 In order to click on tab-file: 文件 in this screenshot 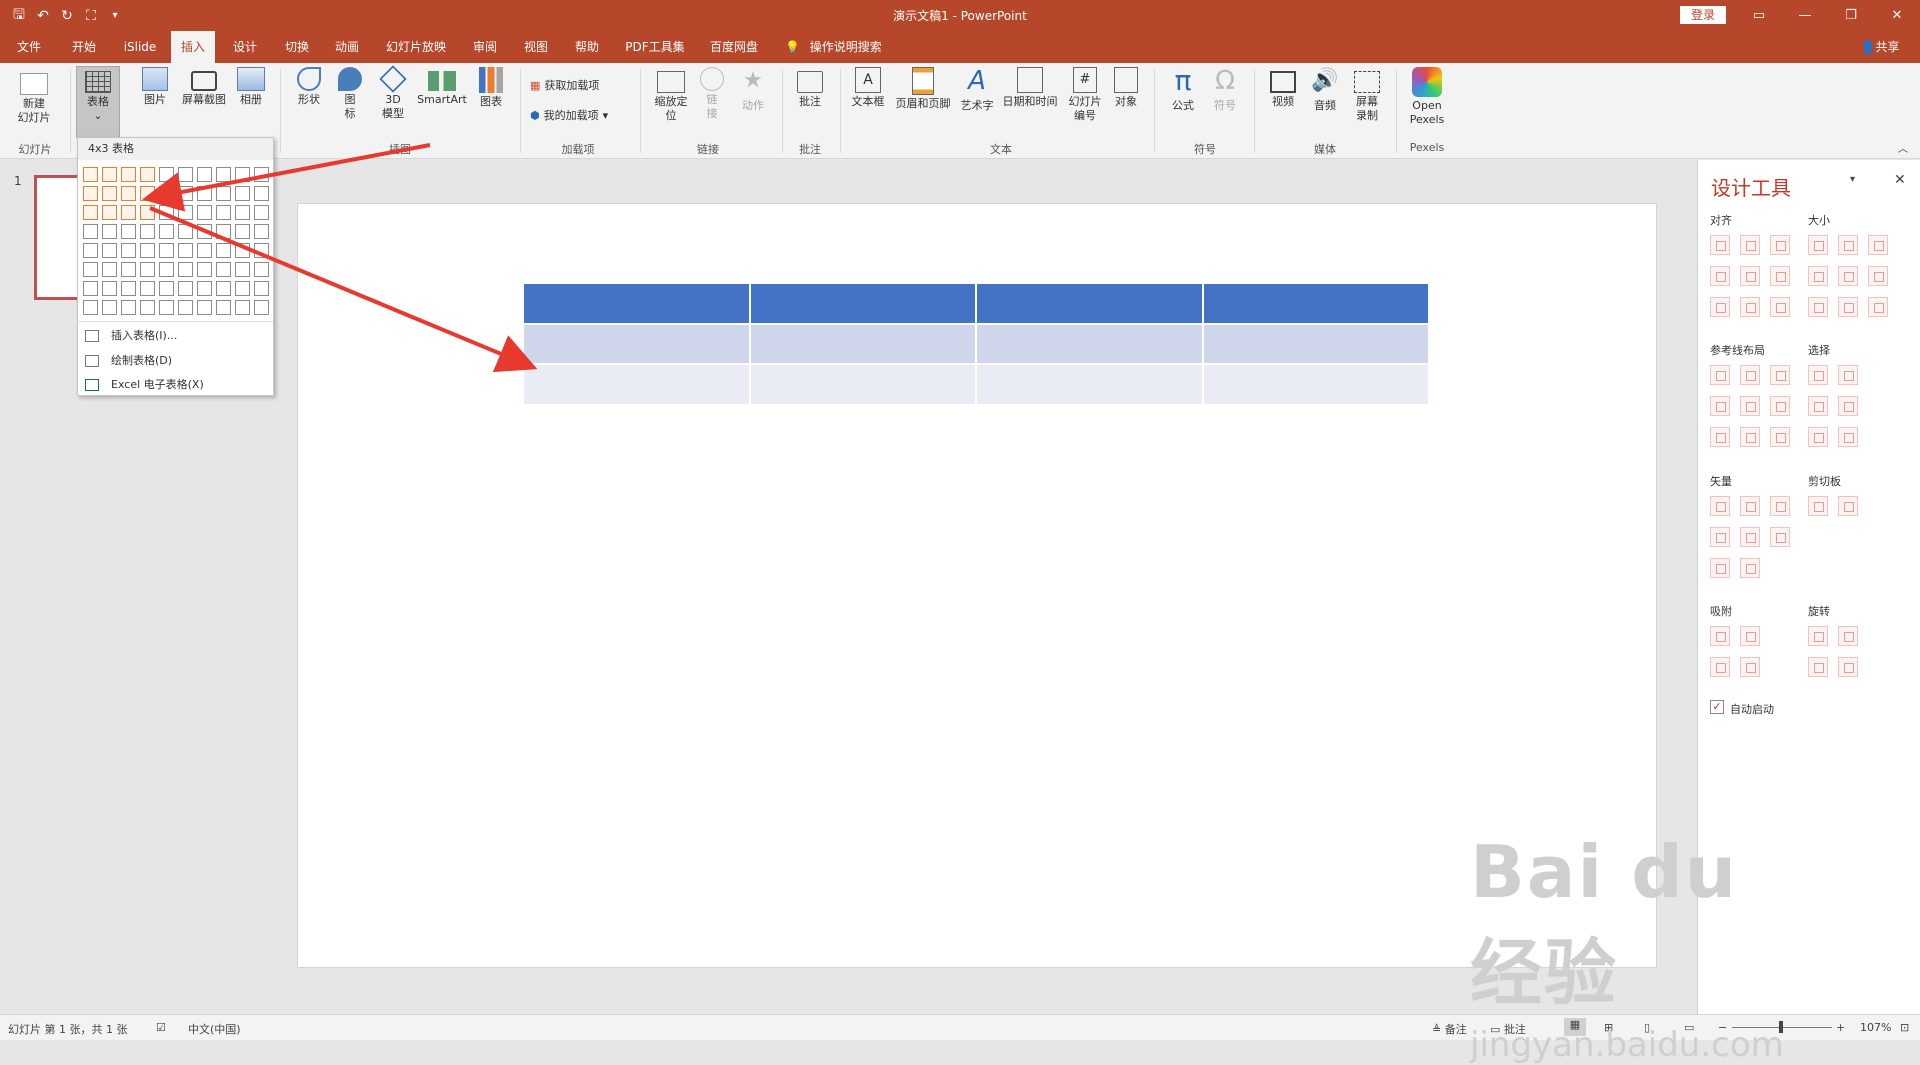, I will do `click(29, 47)`.